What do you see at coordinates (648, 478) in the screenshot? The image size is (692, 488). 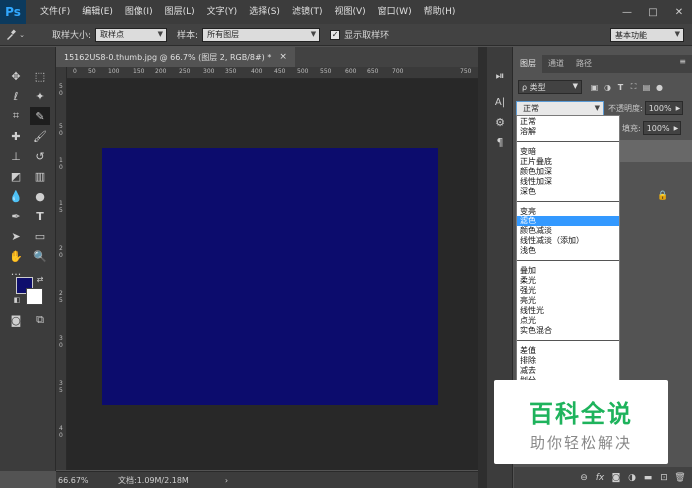 I see `new-group-icon: ▬` at bounding box center [648, 478].